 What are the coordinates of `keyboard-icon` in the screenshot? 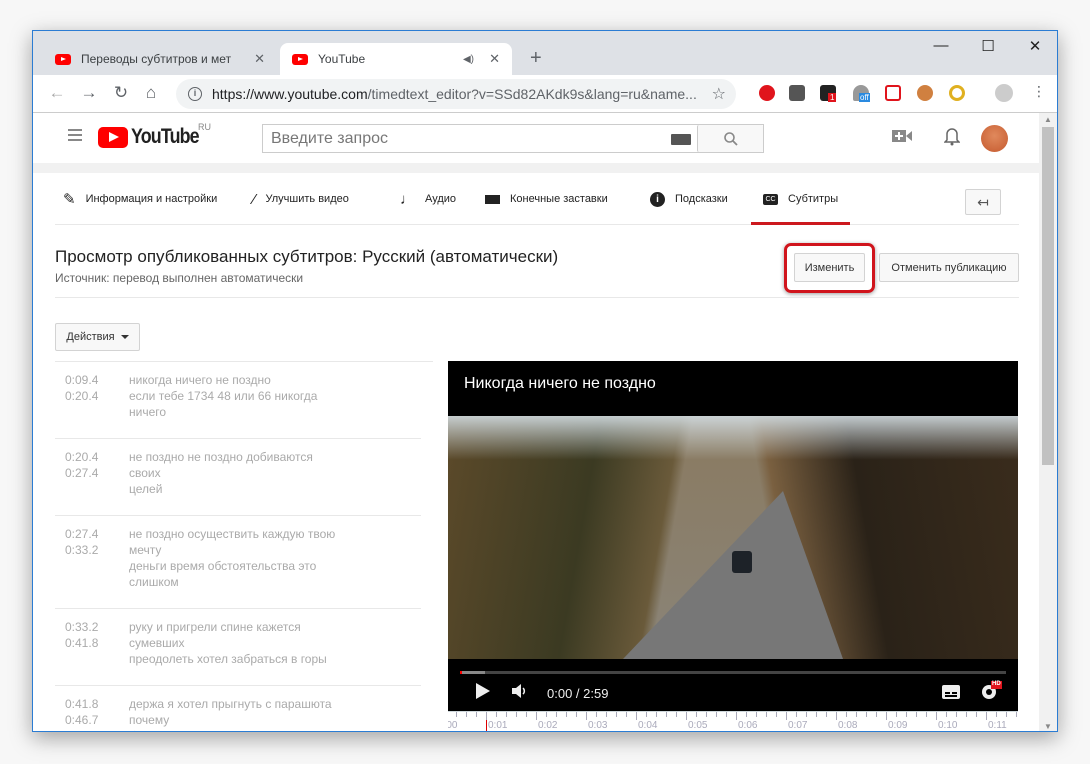 It's located at (681, 139).